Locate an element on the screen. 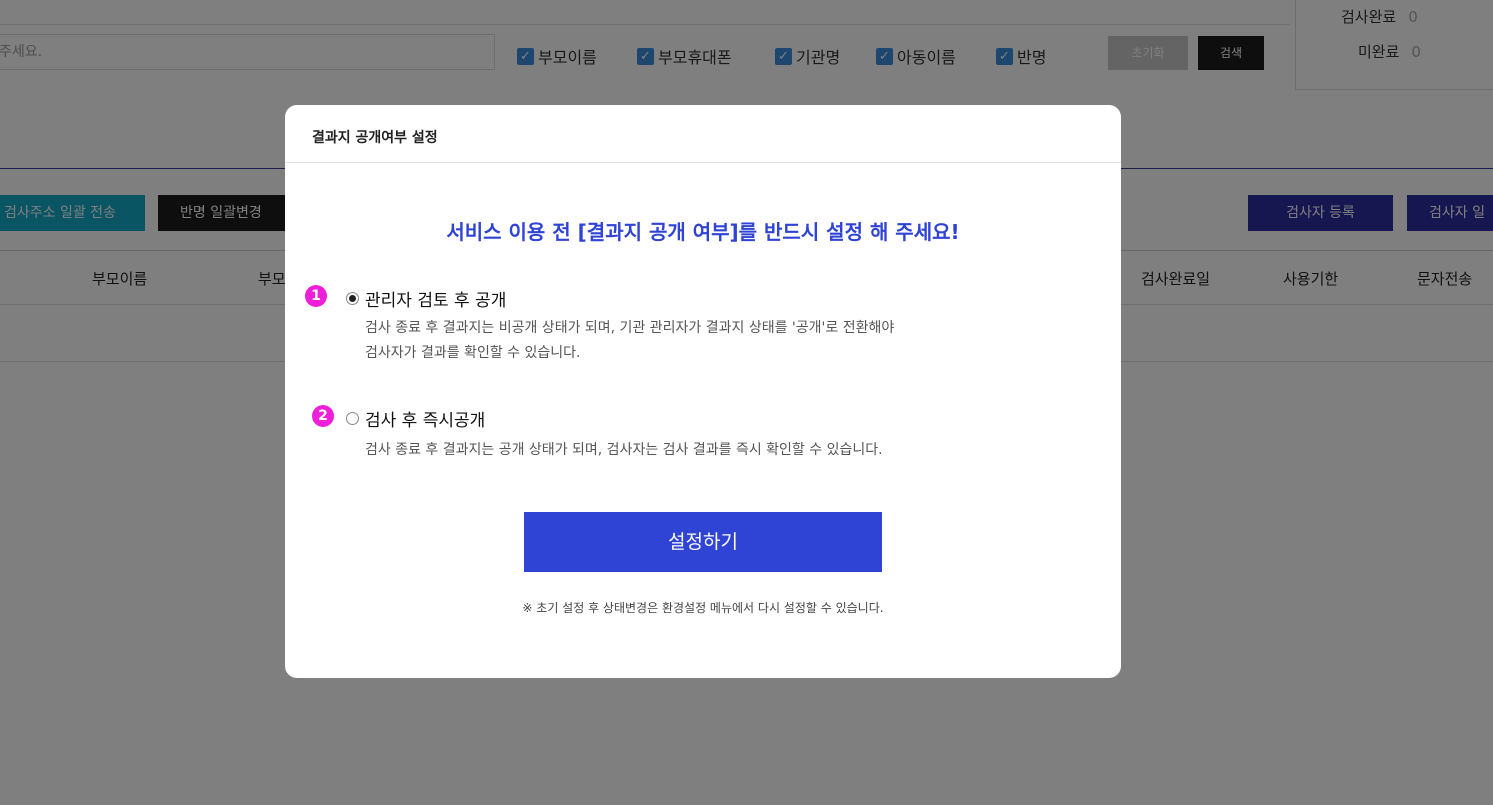 This screenshot has width=1493, height=805. modal-header: 결과지 공개여부 설정 is located at coordinates (703, 134).